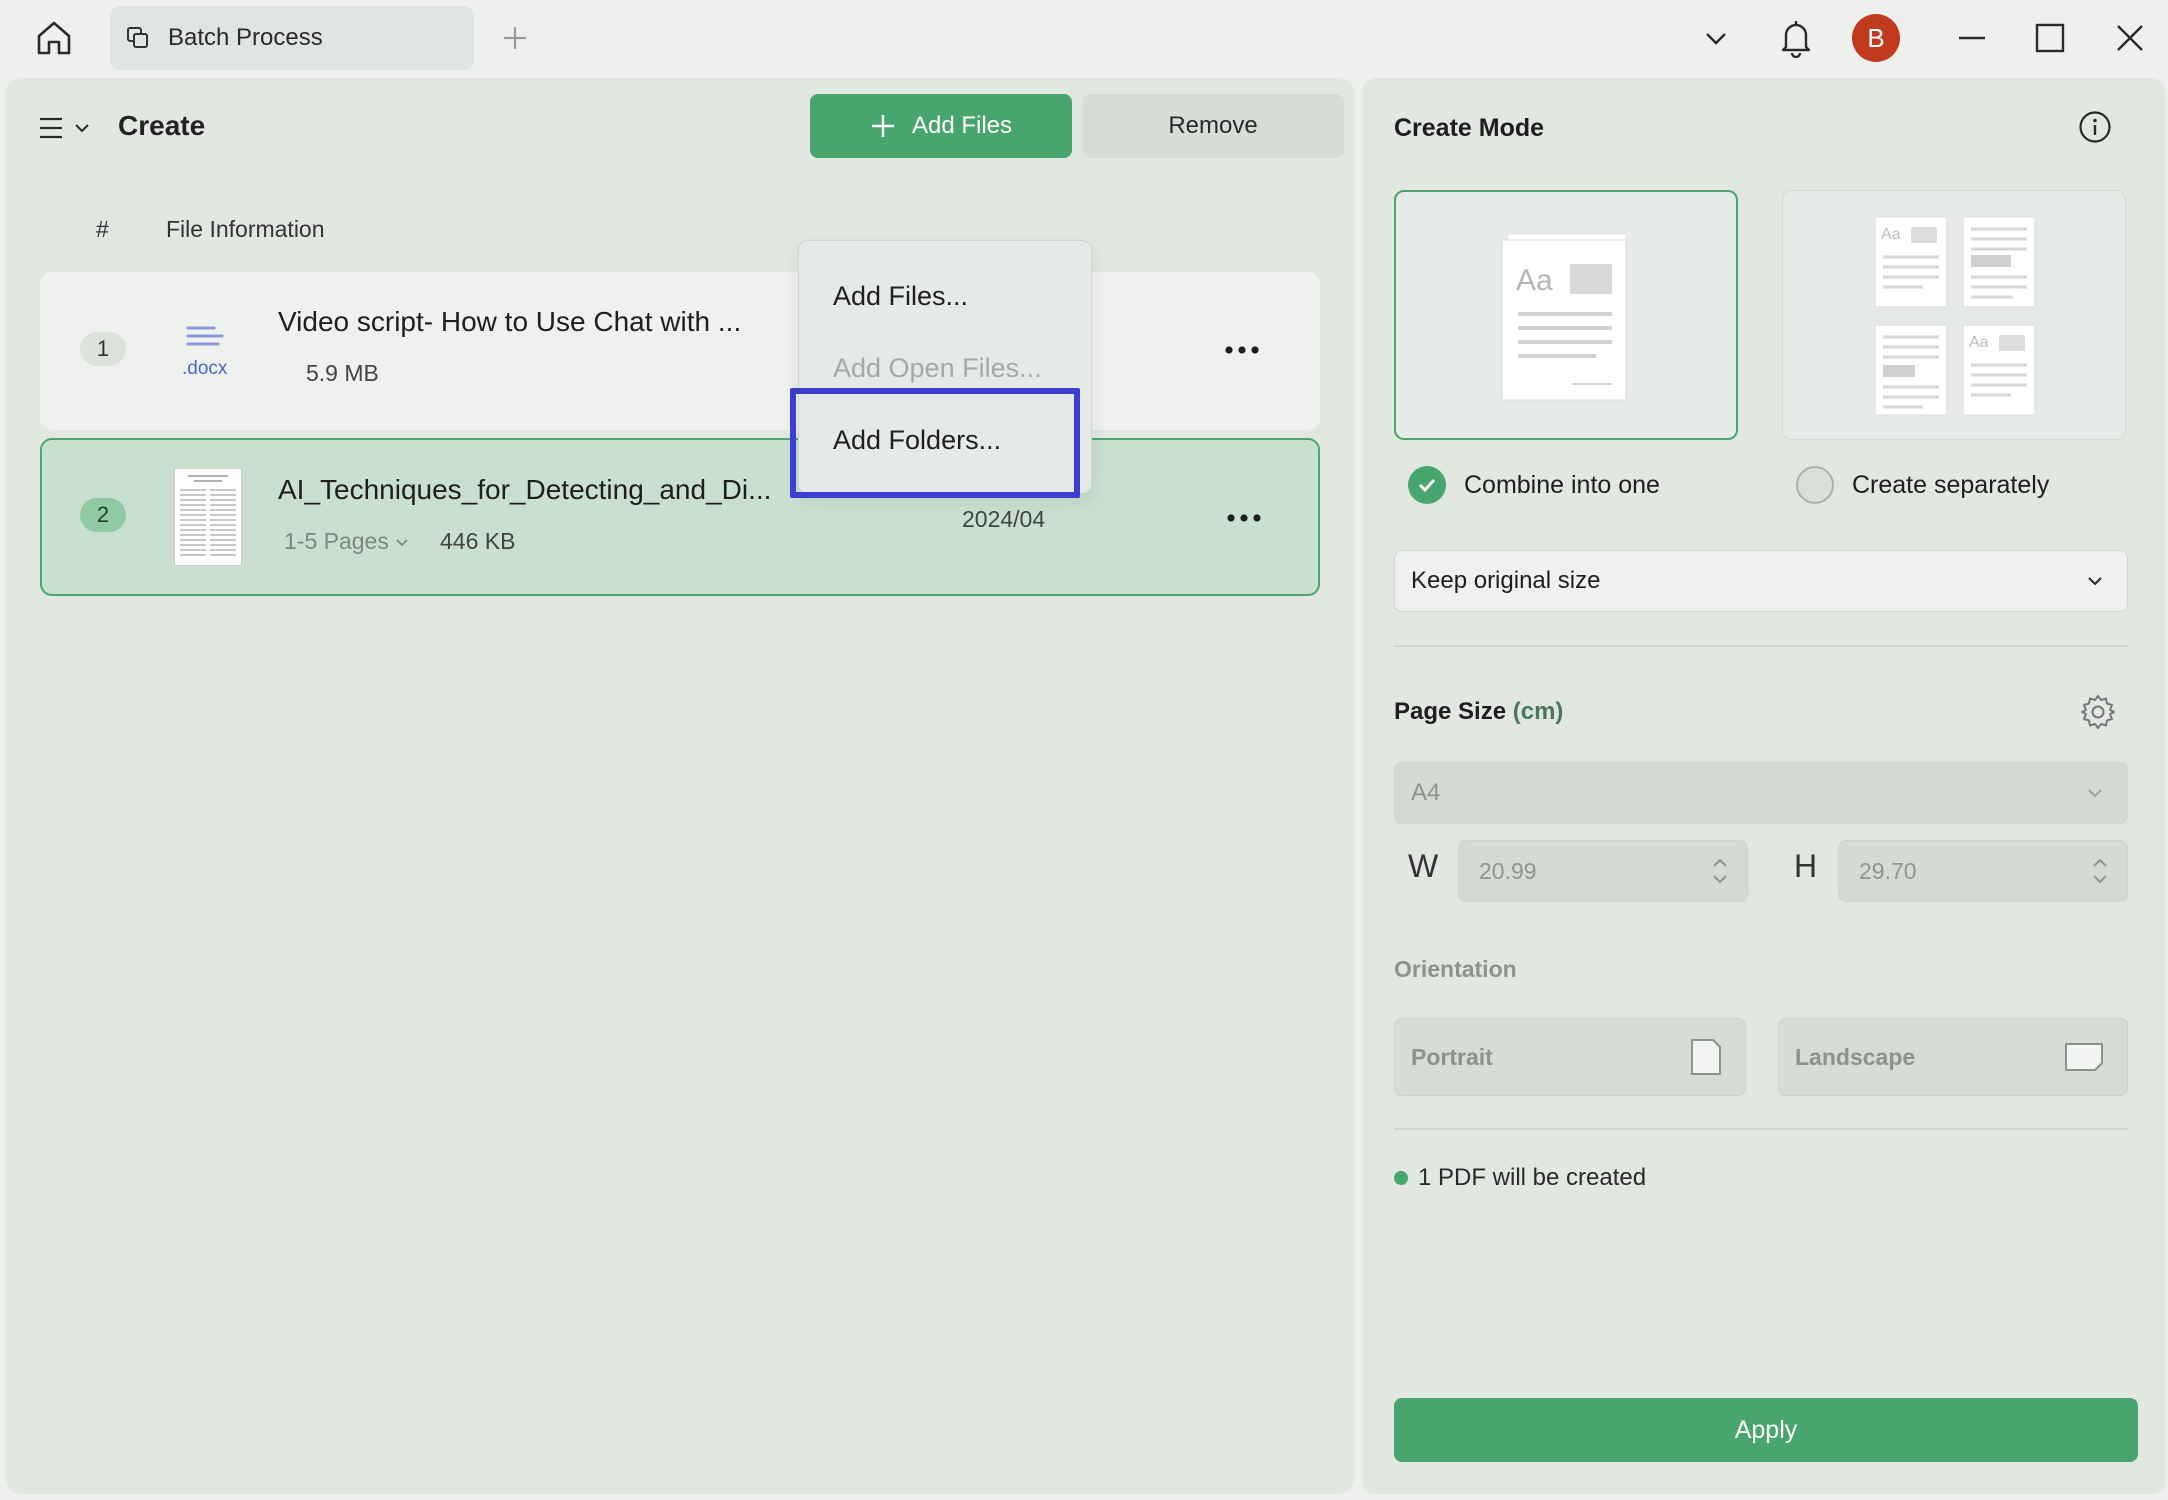 Image resolution: width=2168 pixels, height=1500 pixels. Describe the element at coordinates (138, 38) in the screenshot. I see `copy-icon` at that location.